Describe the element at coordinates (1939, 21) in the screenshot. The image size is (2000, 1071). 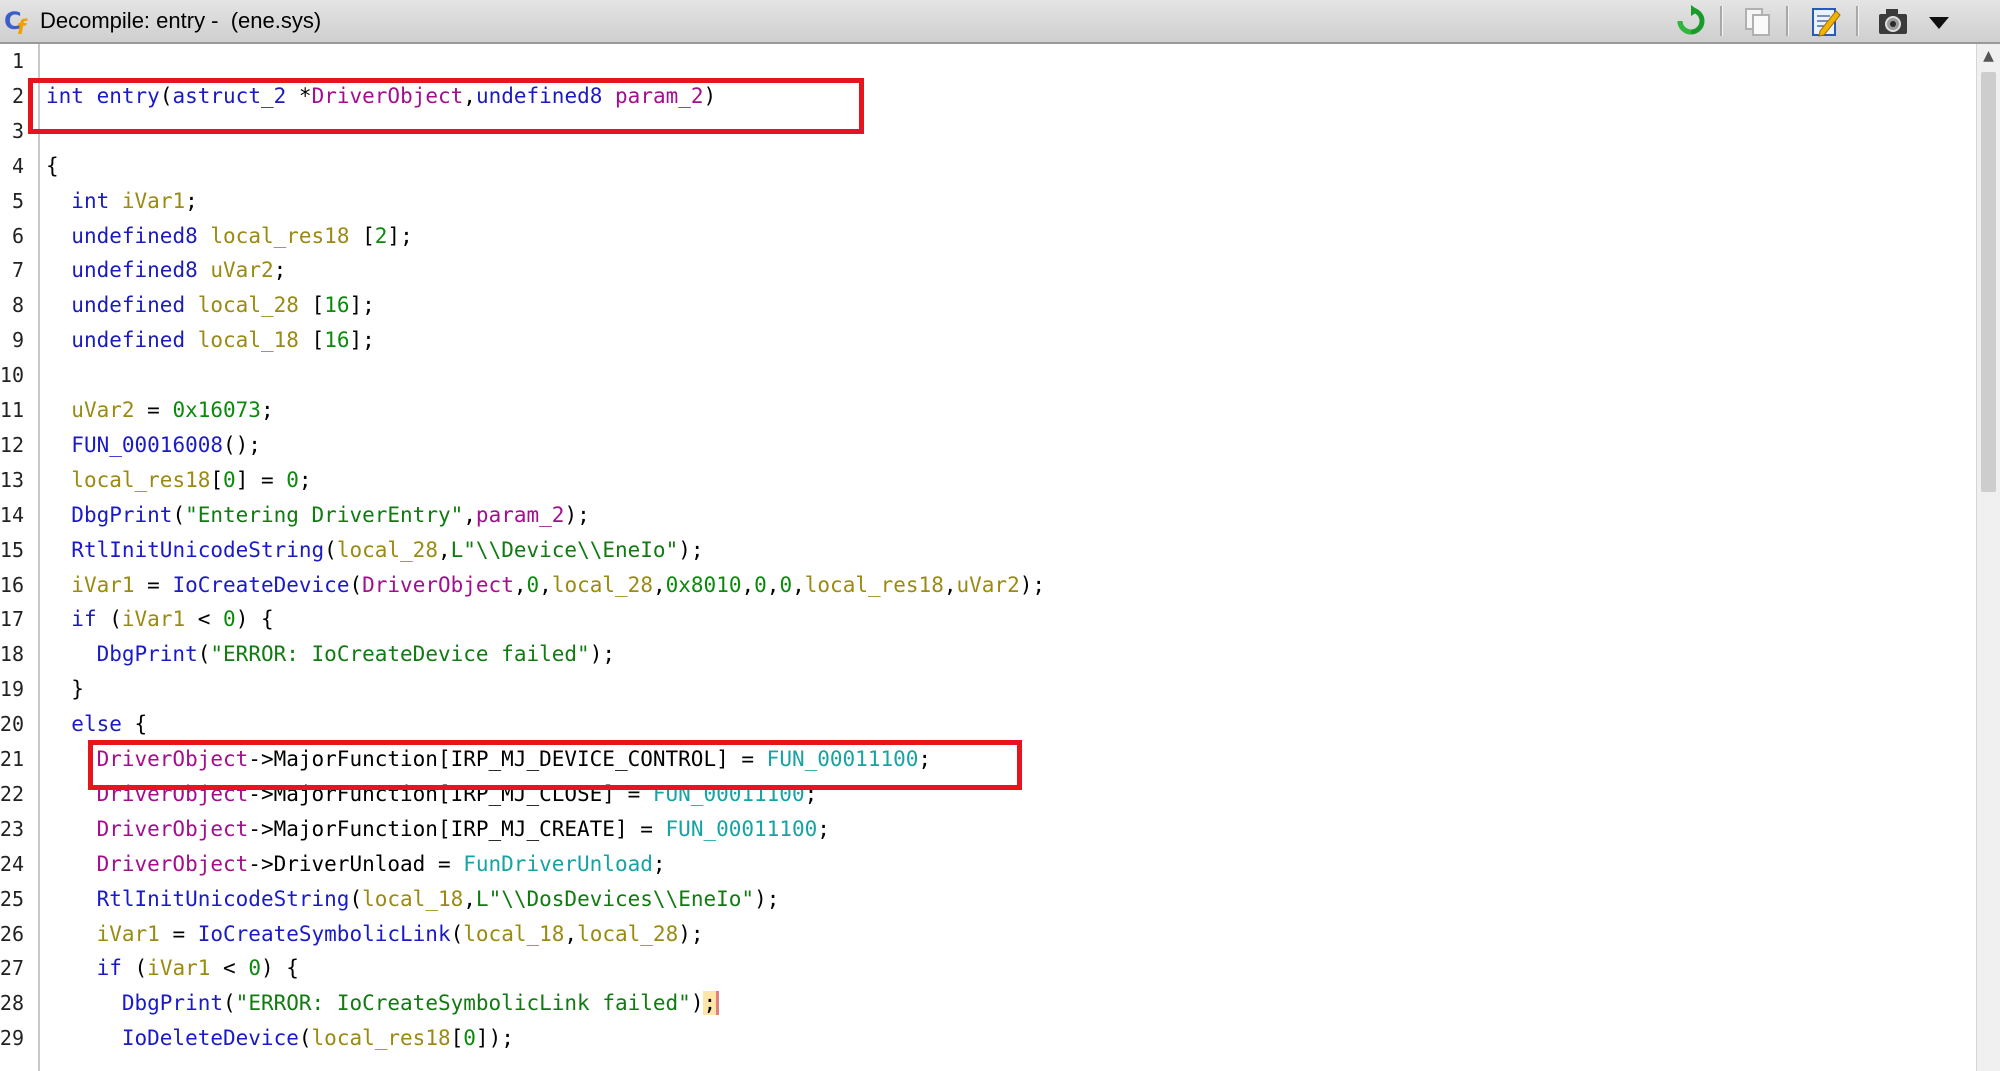
I see `menu-dropdown-icon` at that location.